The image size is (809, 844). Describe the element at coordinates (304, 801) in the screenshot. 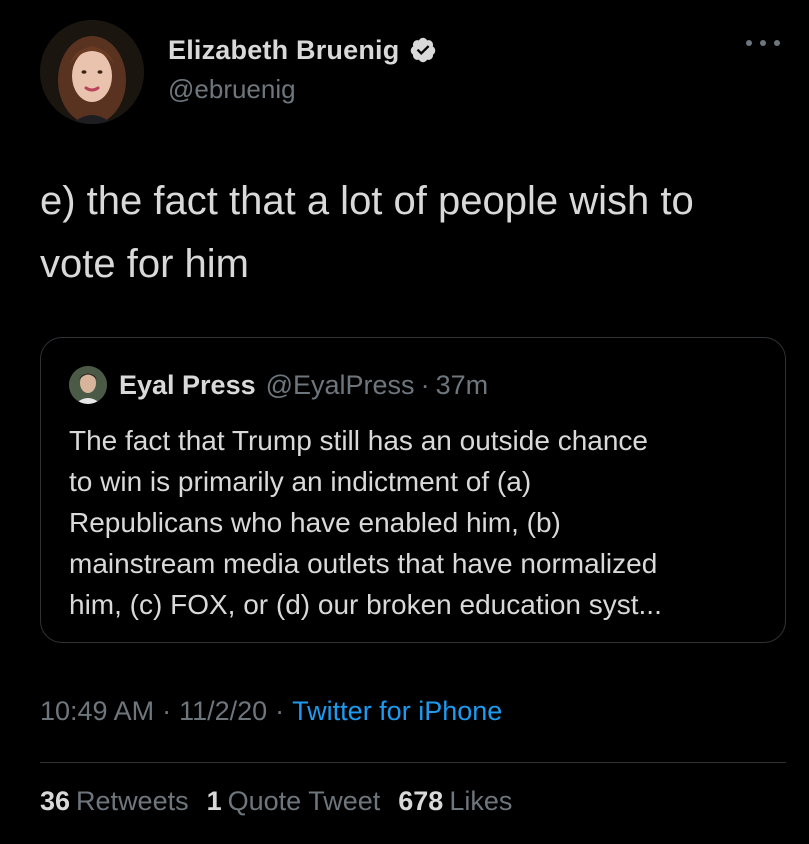

I see `quotes-label: Quote Tweet` at that location.